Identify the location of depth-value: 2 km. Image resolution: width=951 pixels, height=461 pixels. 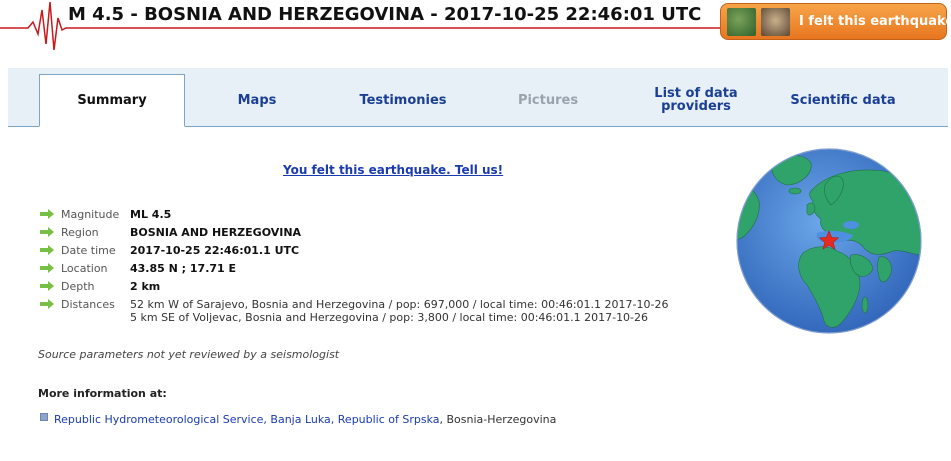
(145, 286).